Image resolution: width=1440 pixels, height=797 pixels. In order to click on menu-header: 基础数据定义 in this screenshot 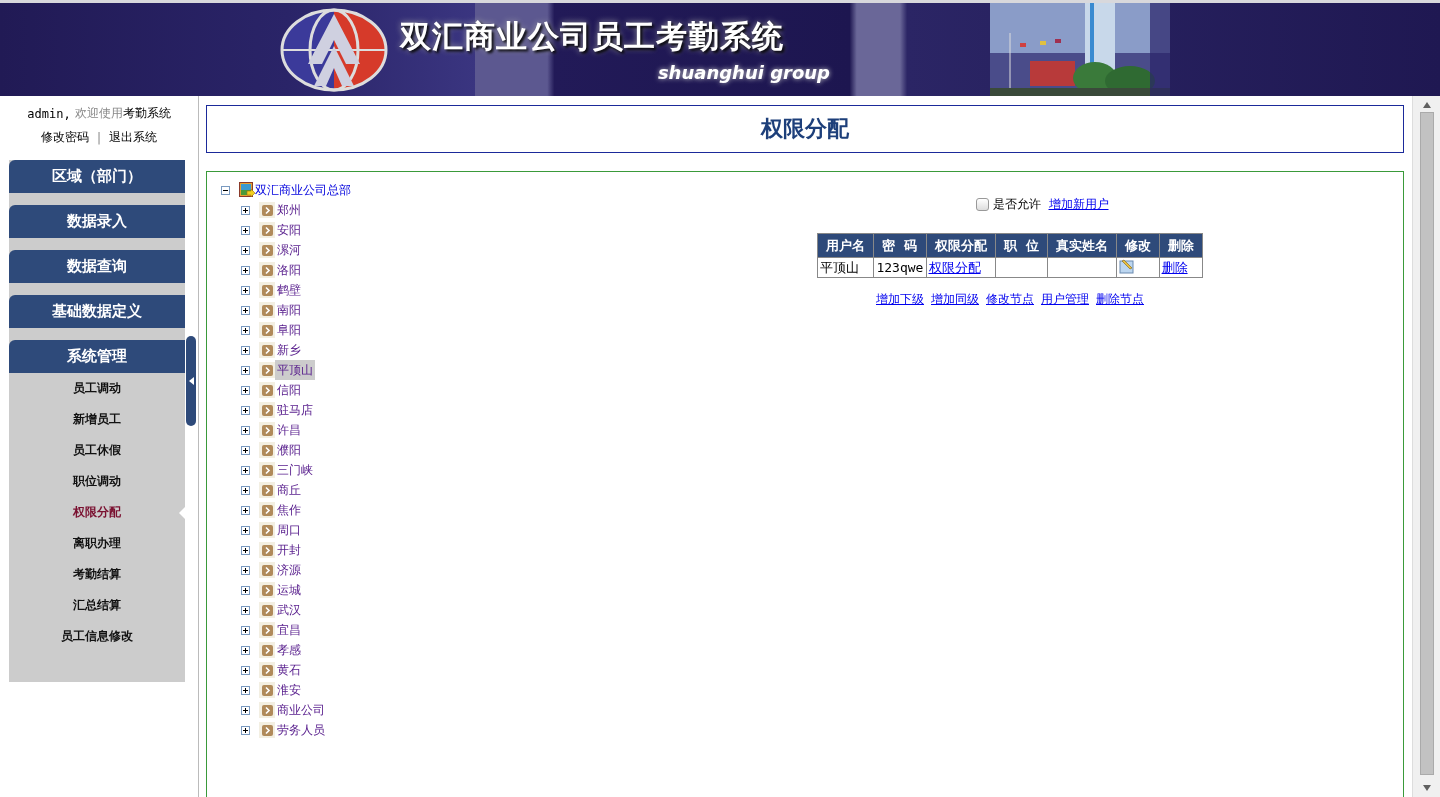, I will do `click(97, 311)`.